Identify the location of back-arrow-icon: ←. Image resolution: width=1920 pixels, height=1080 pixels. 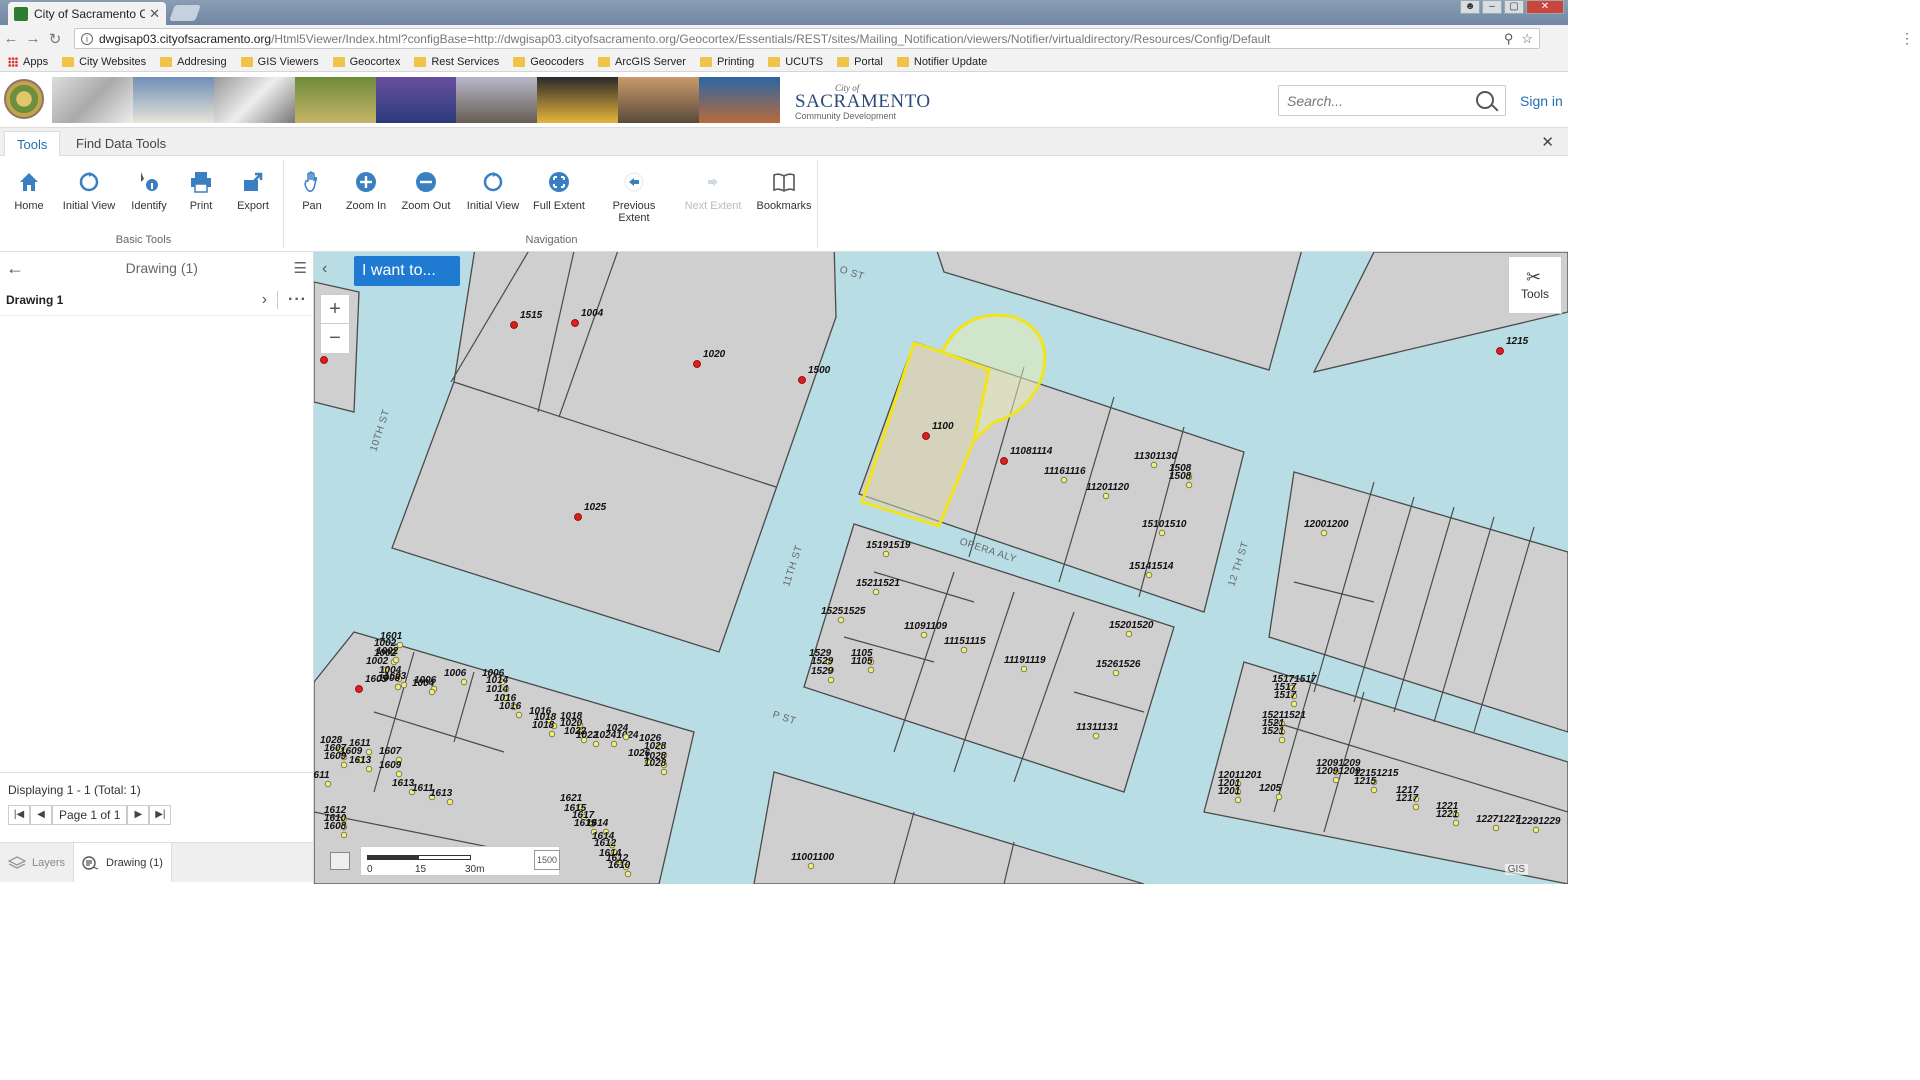
(18, 268).